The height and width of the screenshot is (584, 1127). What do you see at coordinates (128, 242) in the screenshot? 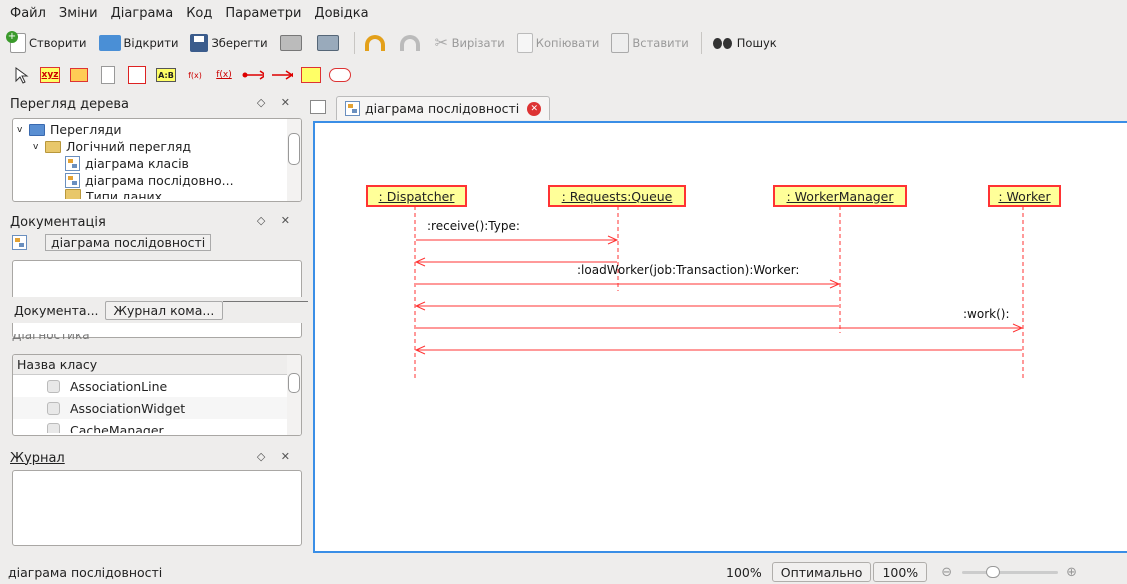
I see `documentation-diagram-name: діаграма послідовності` at bounding box center [128, 242].